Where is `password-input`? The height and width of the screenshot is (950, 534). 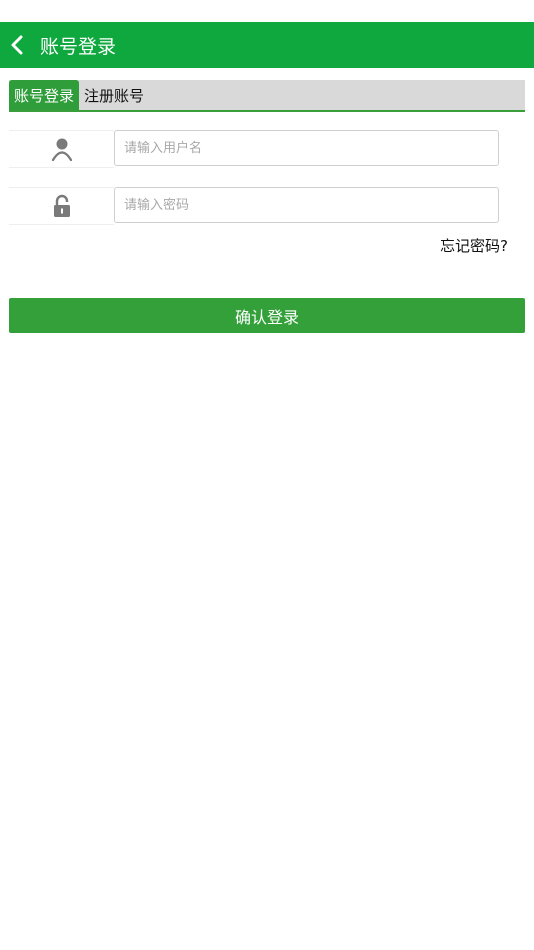 password-input is located at coordinates (306, 205).